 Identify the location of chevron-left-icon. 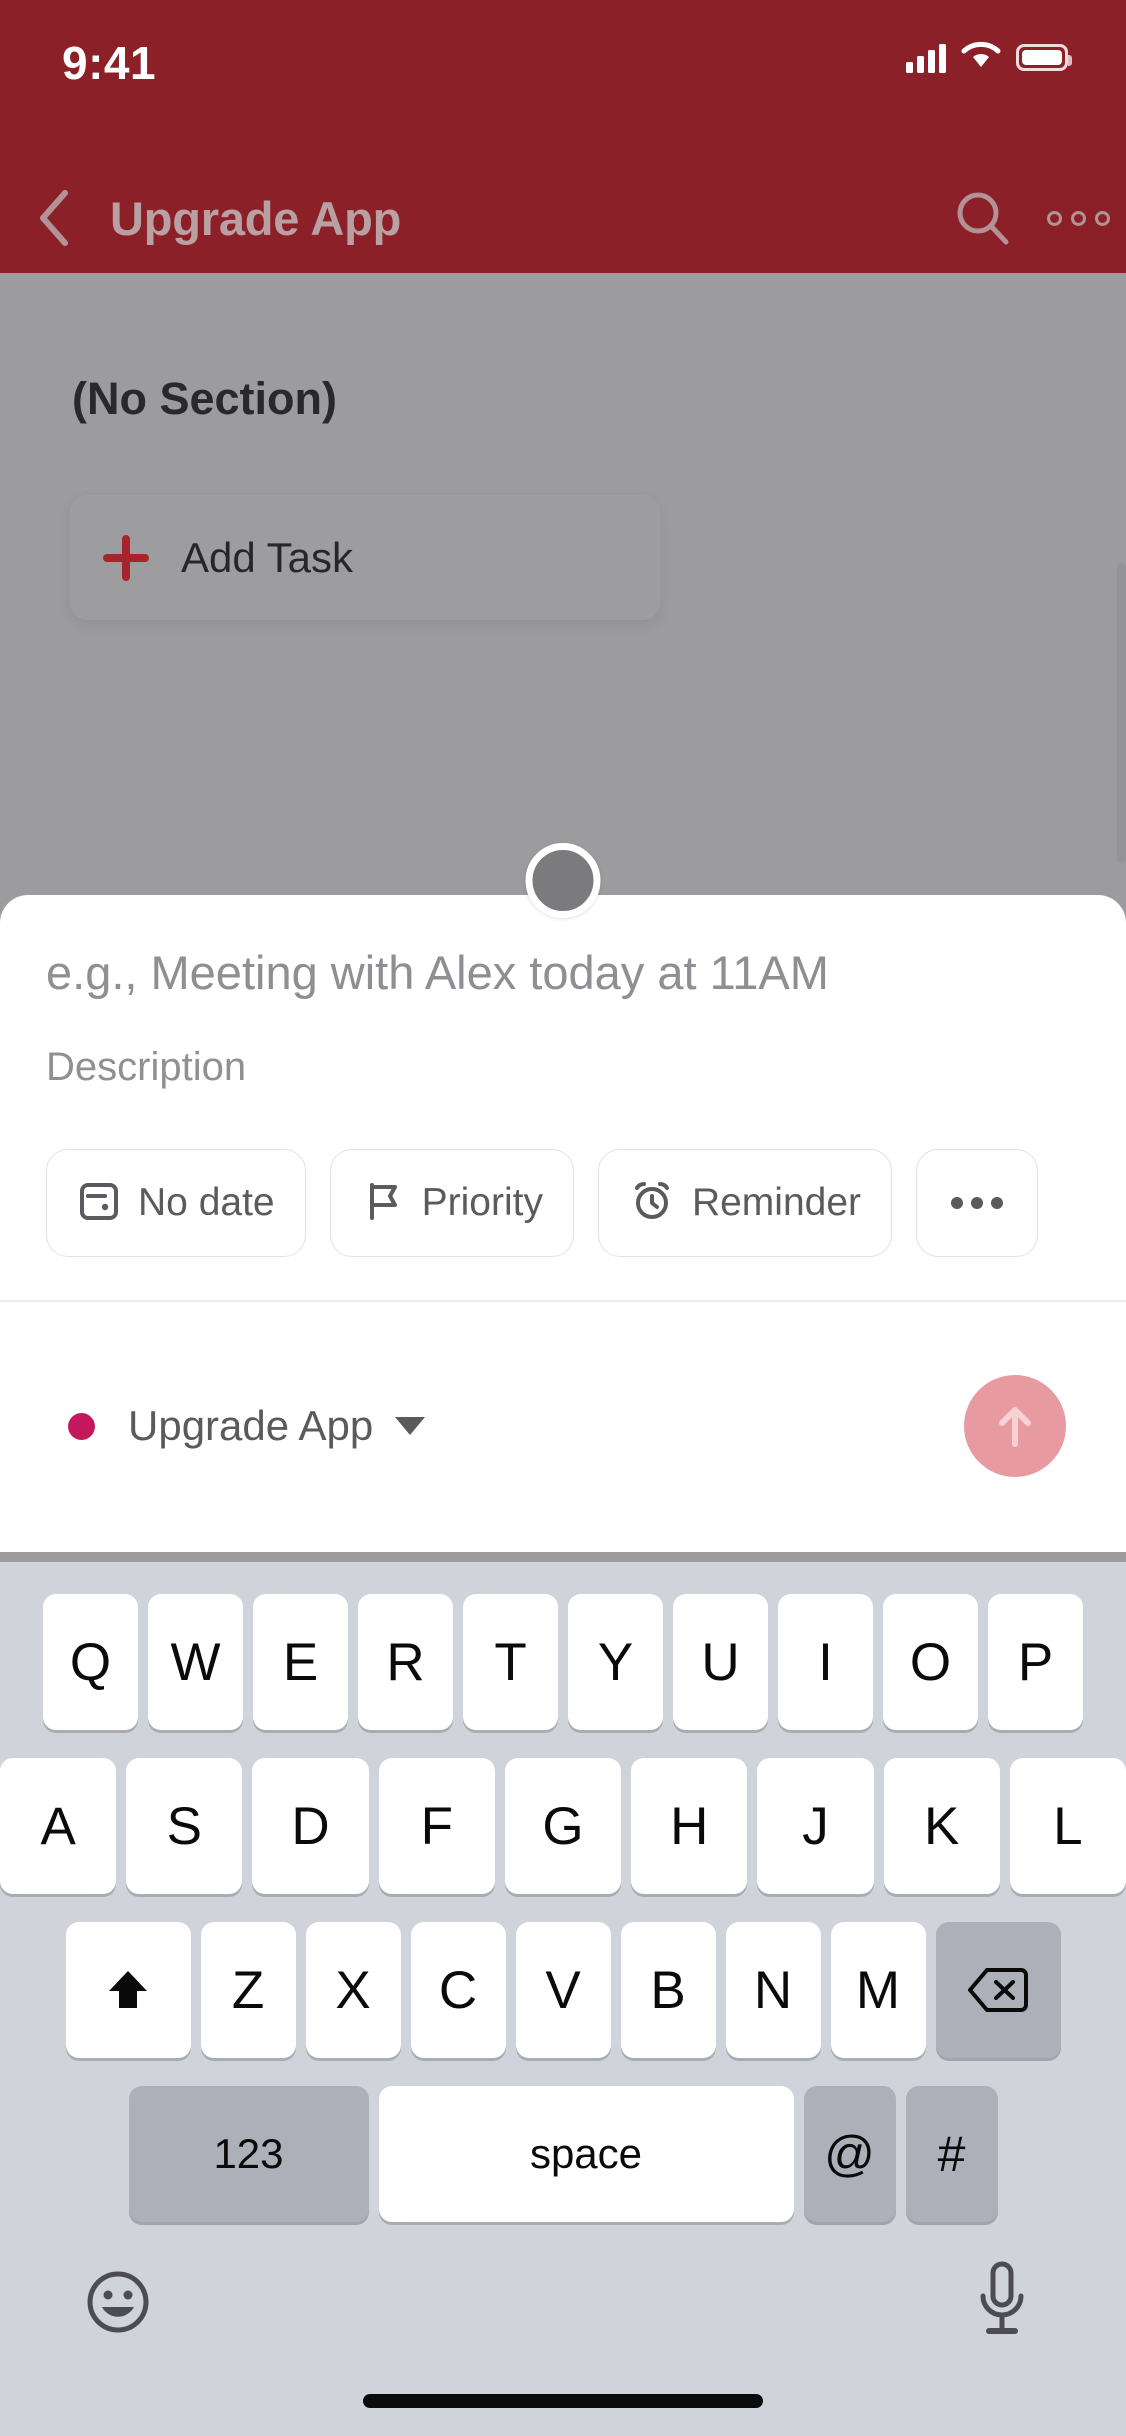
(54, 218).